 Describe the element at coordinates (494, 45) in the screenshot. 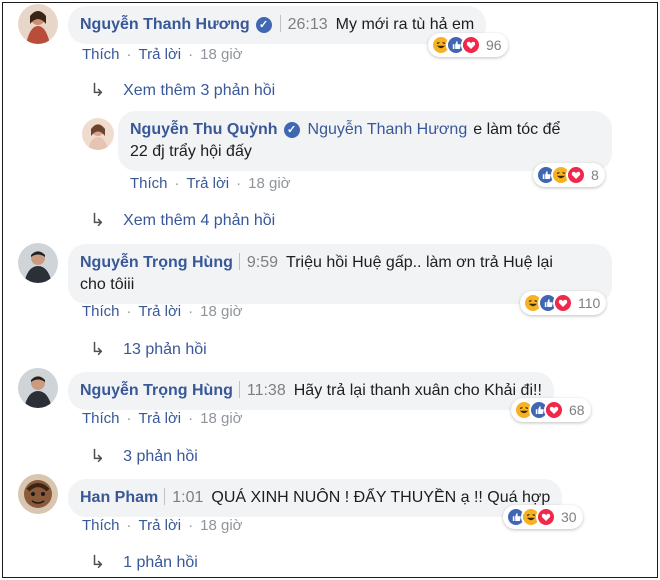

I see `reaction-count: 96` at that location.